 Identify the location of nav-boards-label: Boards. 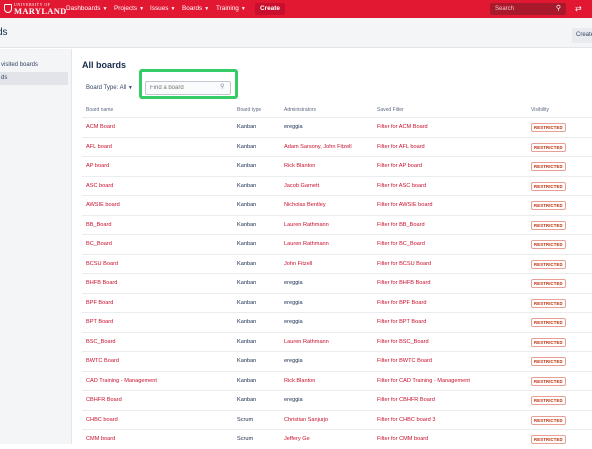
(192, 8).